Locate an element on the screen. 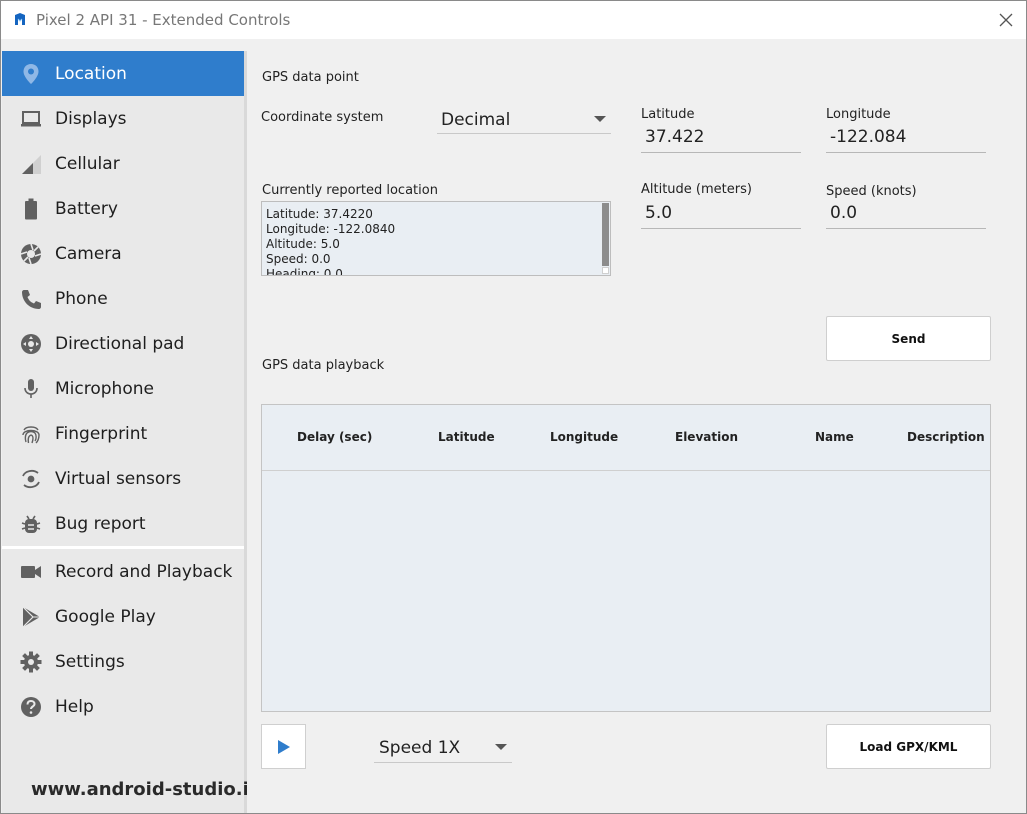 The image size is (1027, 814). emulator-app-icon is located at coordinates (20, 19).